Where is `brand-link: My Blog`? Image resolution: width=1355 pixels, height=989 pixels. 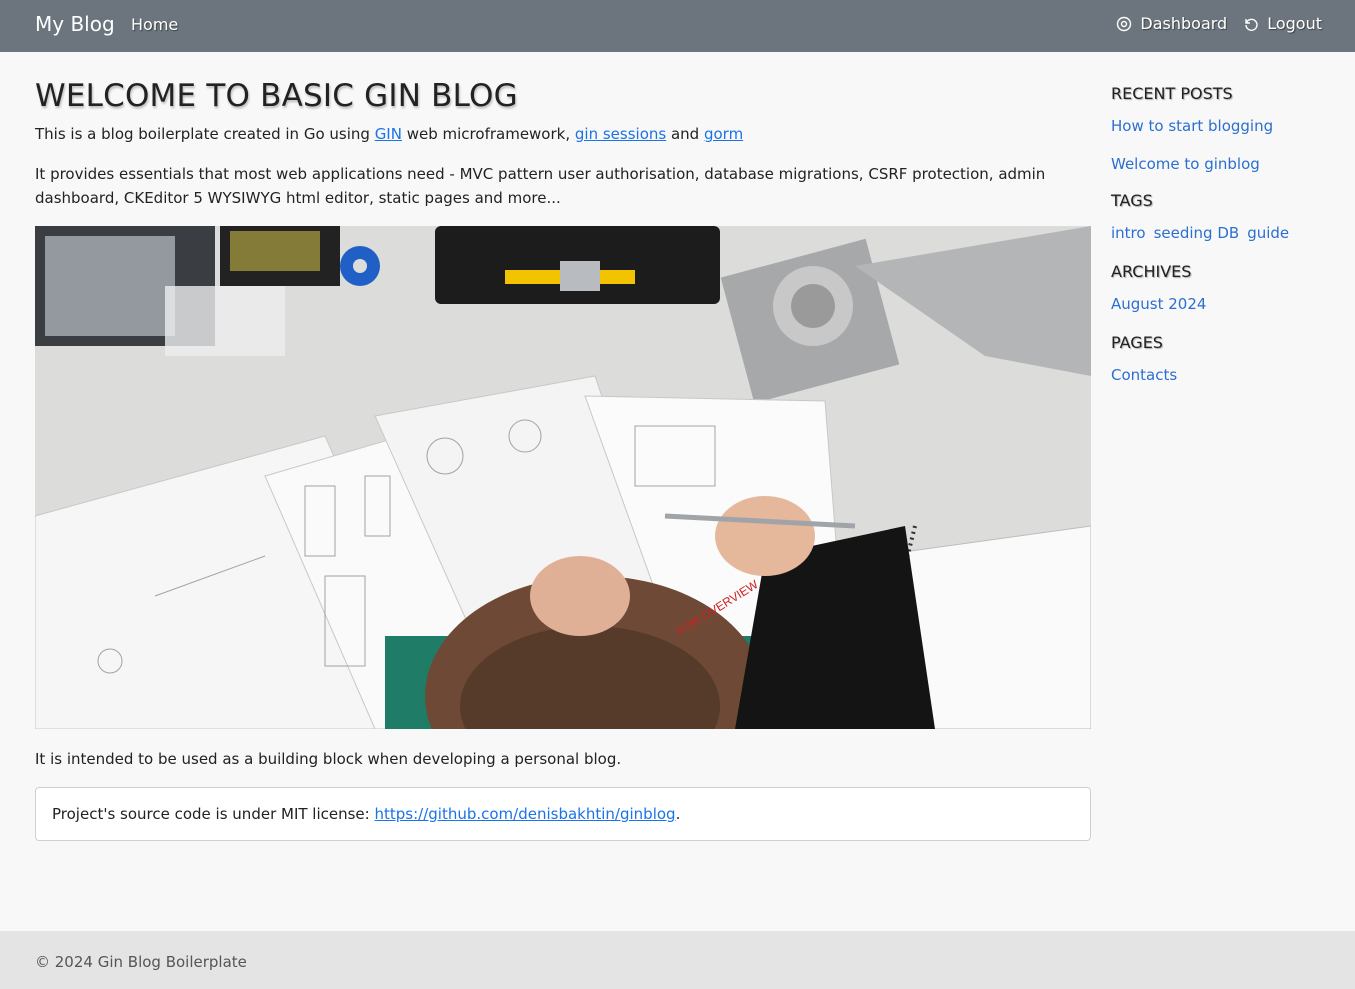
brand-link: My Blog is located at coordinates (75, 24).